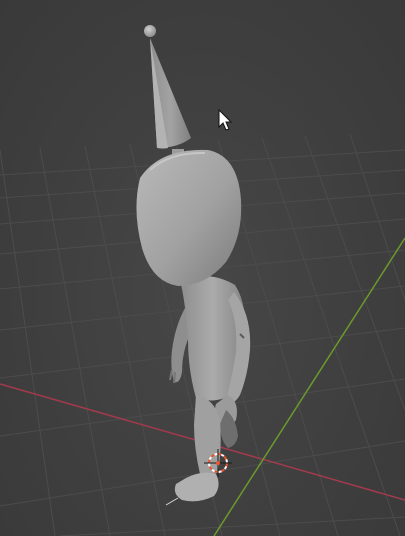 The width and height of the screenshot is (405, 536). What do you see at coordinates (225, 119) in the screenshot?
I see `mouse-pointer-icon` at bounding box center [225, 119].